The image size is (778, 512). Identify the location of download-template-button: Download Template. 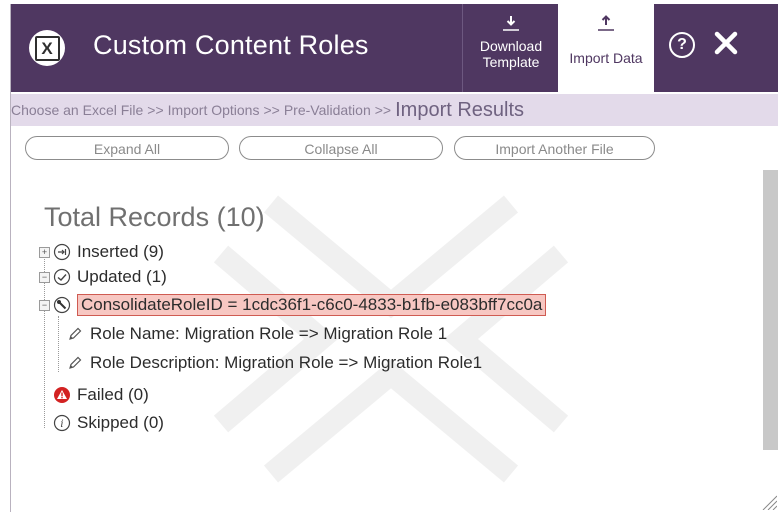
(510, 48).